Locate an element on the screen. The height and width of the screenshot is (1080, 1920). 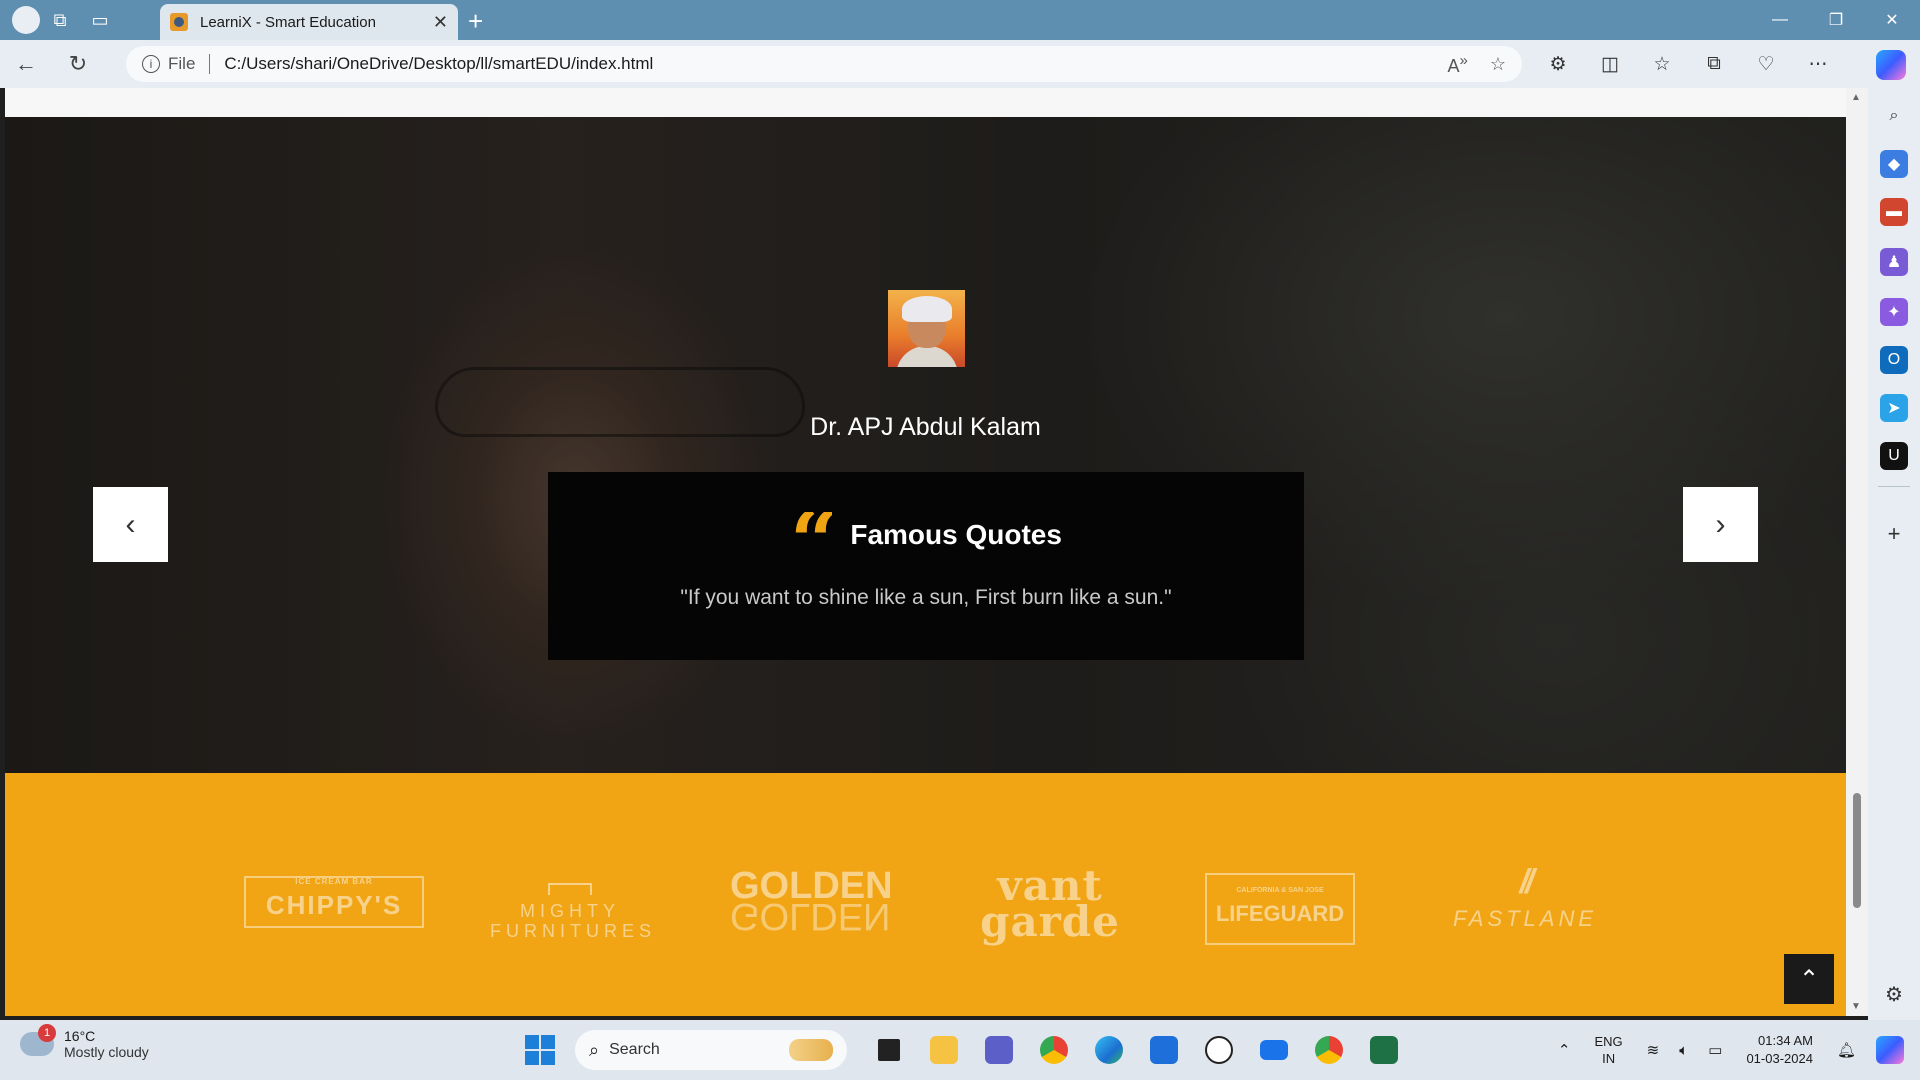
brand-logo-fastlane: FASTLANE is located at coordinates (1525, 897).